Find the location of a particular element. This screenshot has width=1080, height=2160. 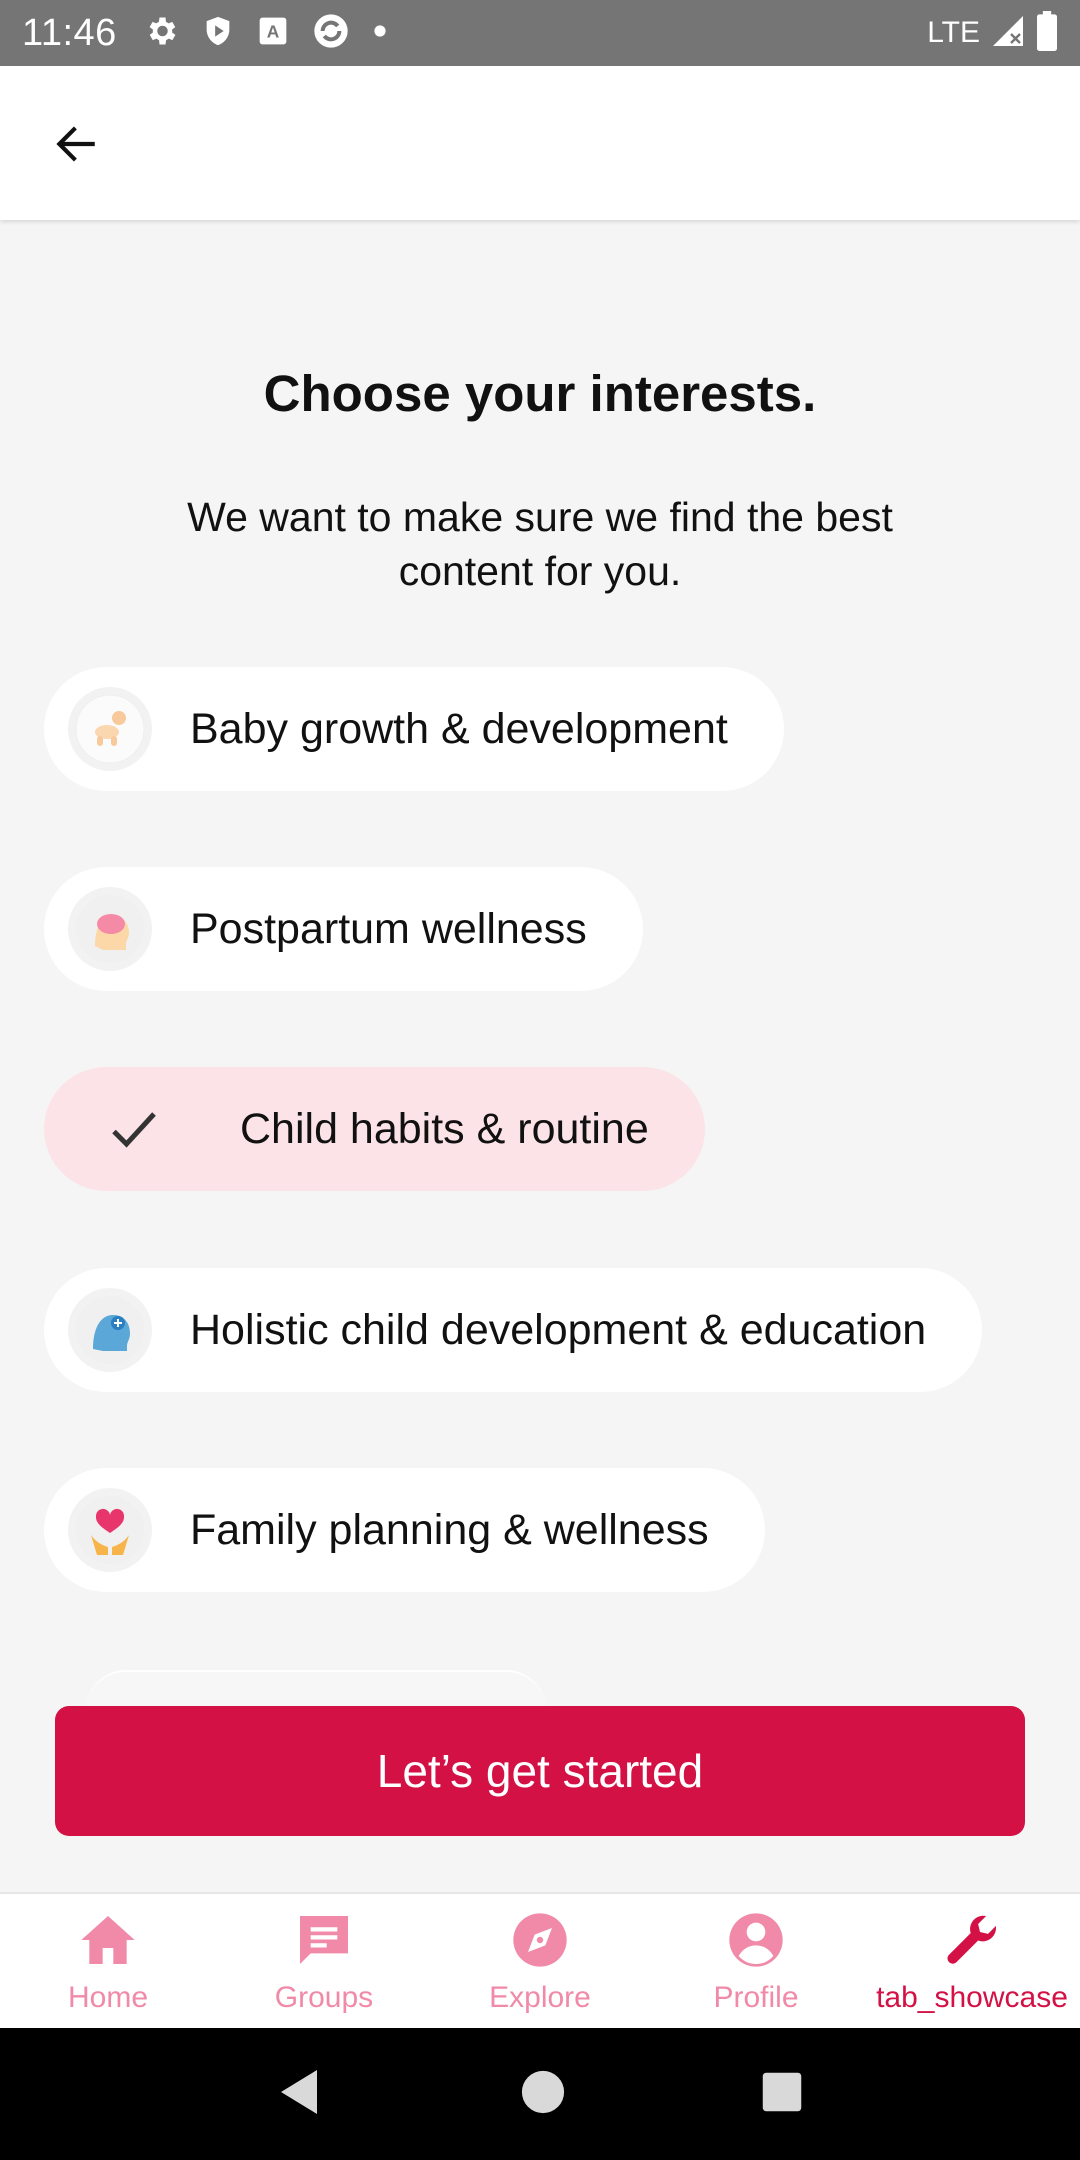

nav-label: Groups is located at coordinates (324, 1997).